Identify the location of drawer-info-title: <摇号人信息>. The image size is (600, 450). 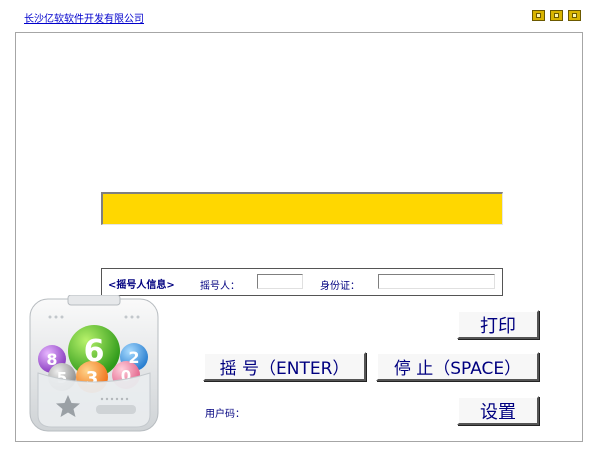
(141, 285).